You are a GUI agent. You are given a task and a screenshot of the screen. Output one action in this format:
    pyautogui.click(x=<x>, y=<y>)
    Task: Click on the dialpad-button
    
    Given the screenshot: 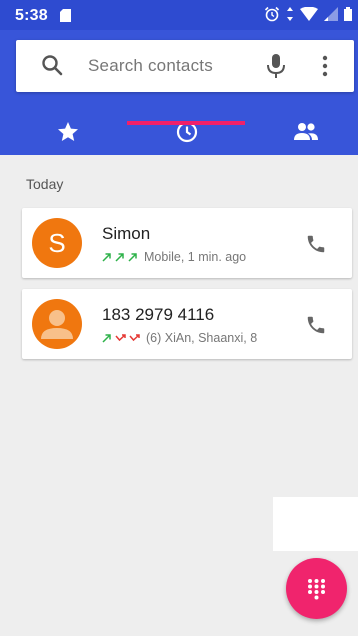 What is the action you would take?
    pyautogui.click(x=316, y=588)
    